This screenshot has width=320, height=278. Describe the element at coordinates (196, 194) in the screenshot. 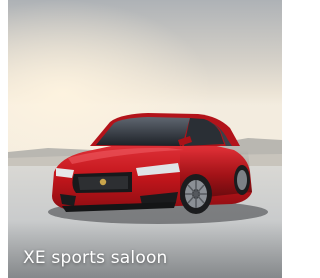

I see `front-wheel` at that location.